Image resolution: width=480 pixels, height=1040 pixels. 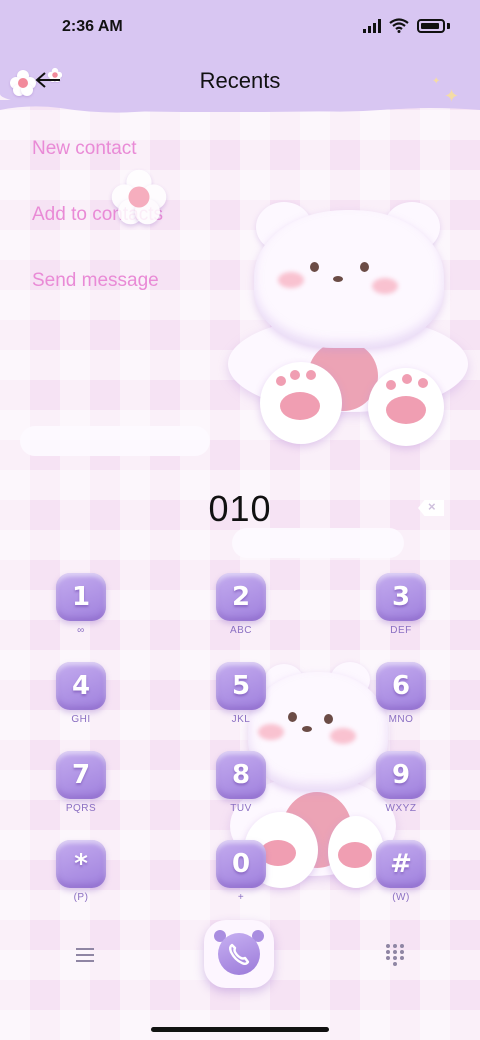 I want to click on key-letters: JKL, so click(x=241, y=719).